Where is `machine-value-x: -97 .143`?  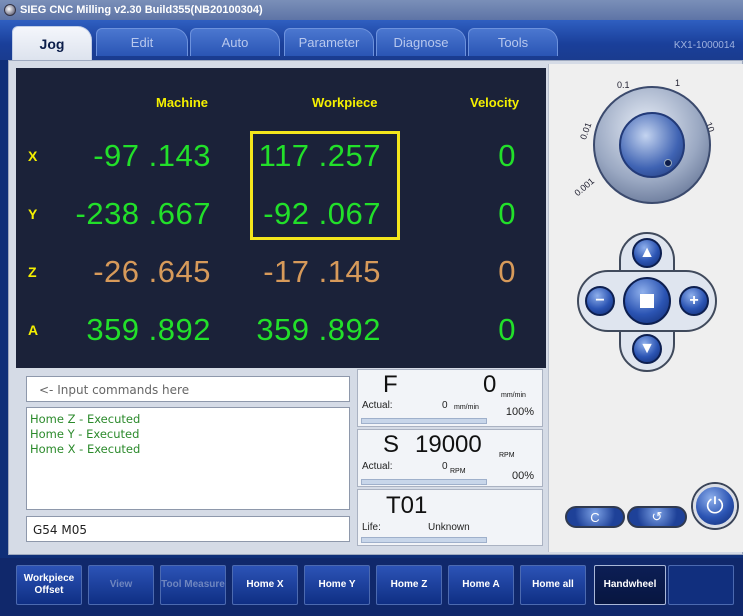
machine-value-x: -97 .143 is located at coordinates (152, 155).